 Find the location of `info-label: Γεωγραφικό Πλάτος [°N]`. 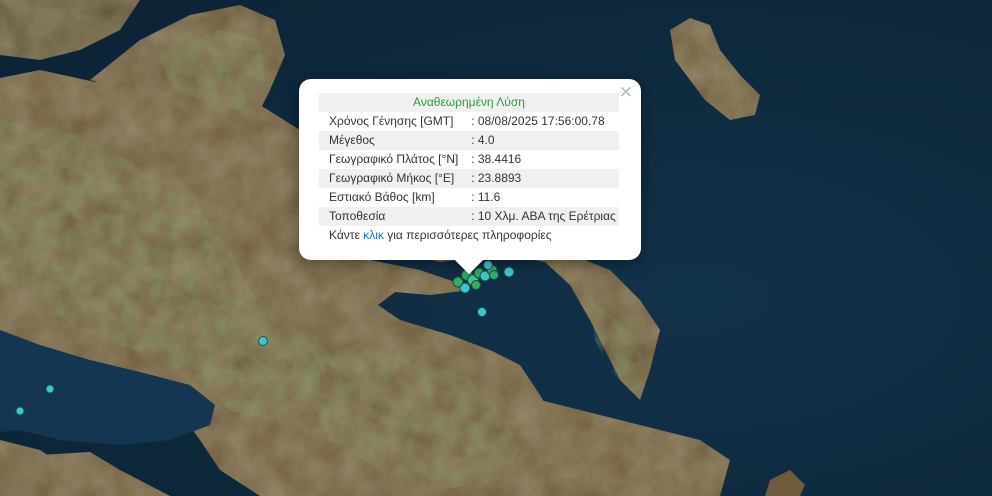

info-label: Γεωγραφικό Πλάτος [°N] is located at coordinates (394, 159).